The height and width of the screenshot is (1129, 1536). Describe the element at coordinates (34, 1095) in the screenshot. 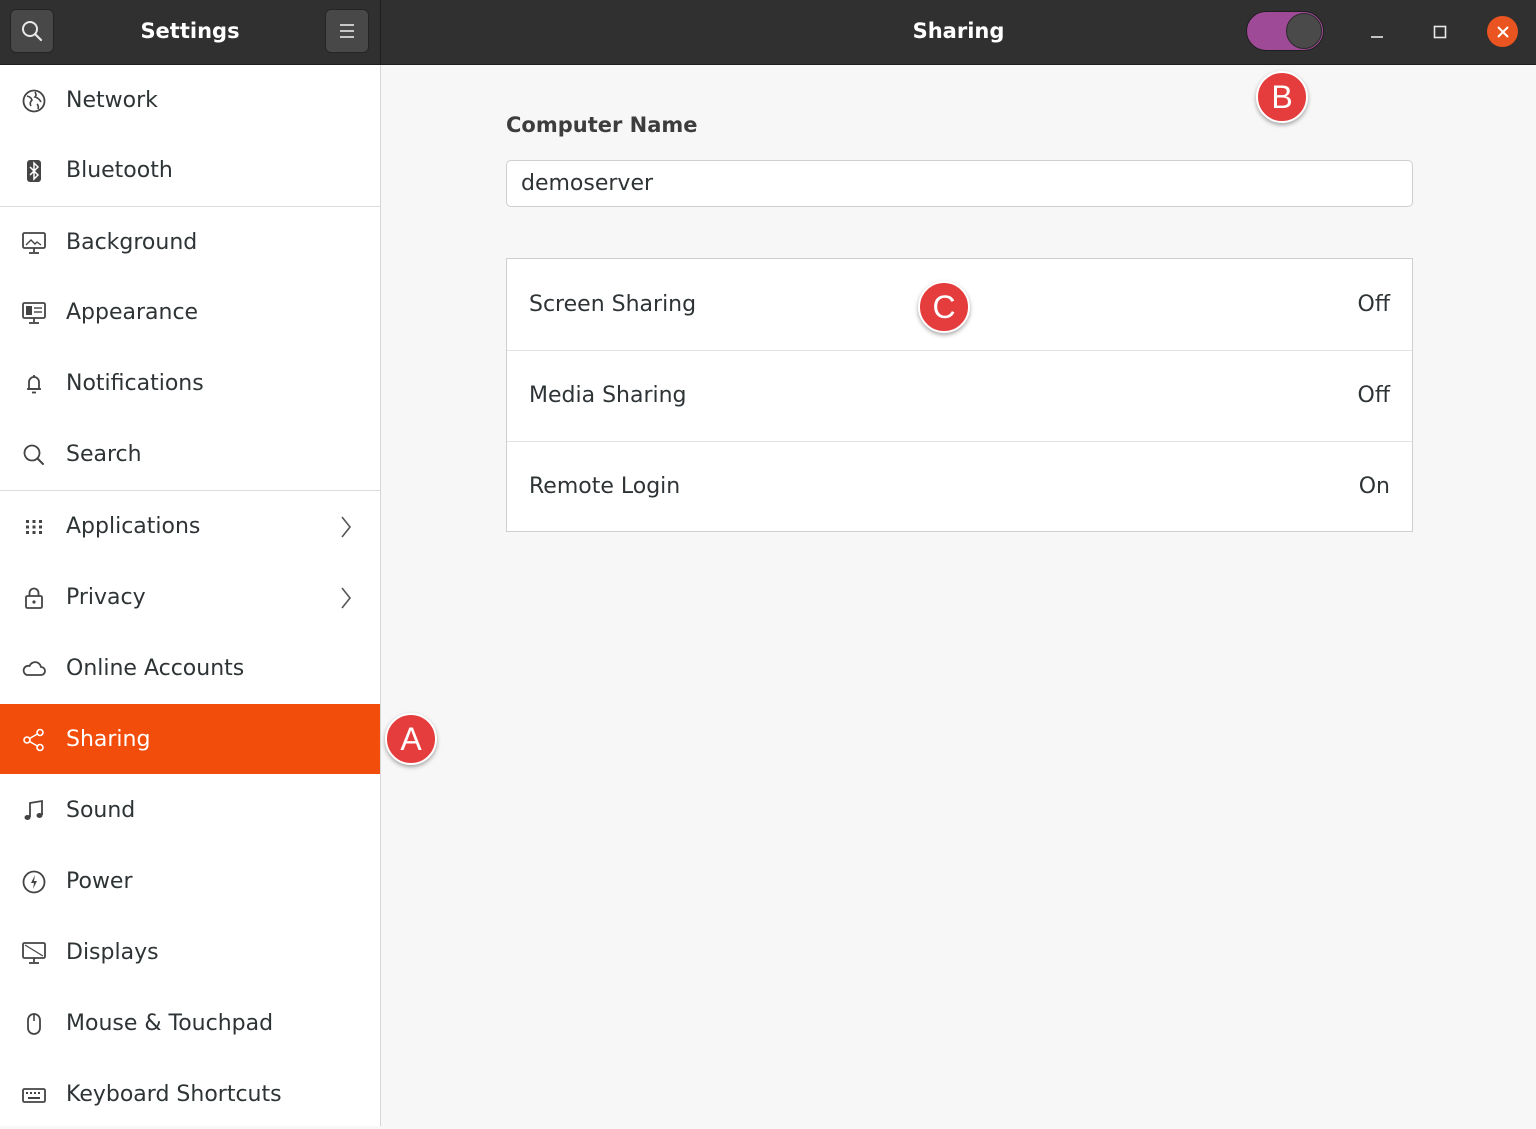

I see `keyboard-icon` at that location.